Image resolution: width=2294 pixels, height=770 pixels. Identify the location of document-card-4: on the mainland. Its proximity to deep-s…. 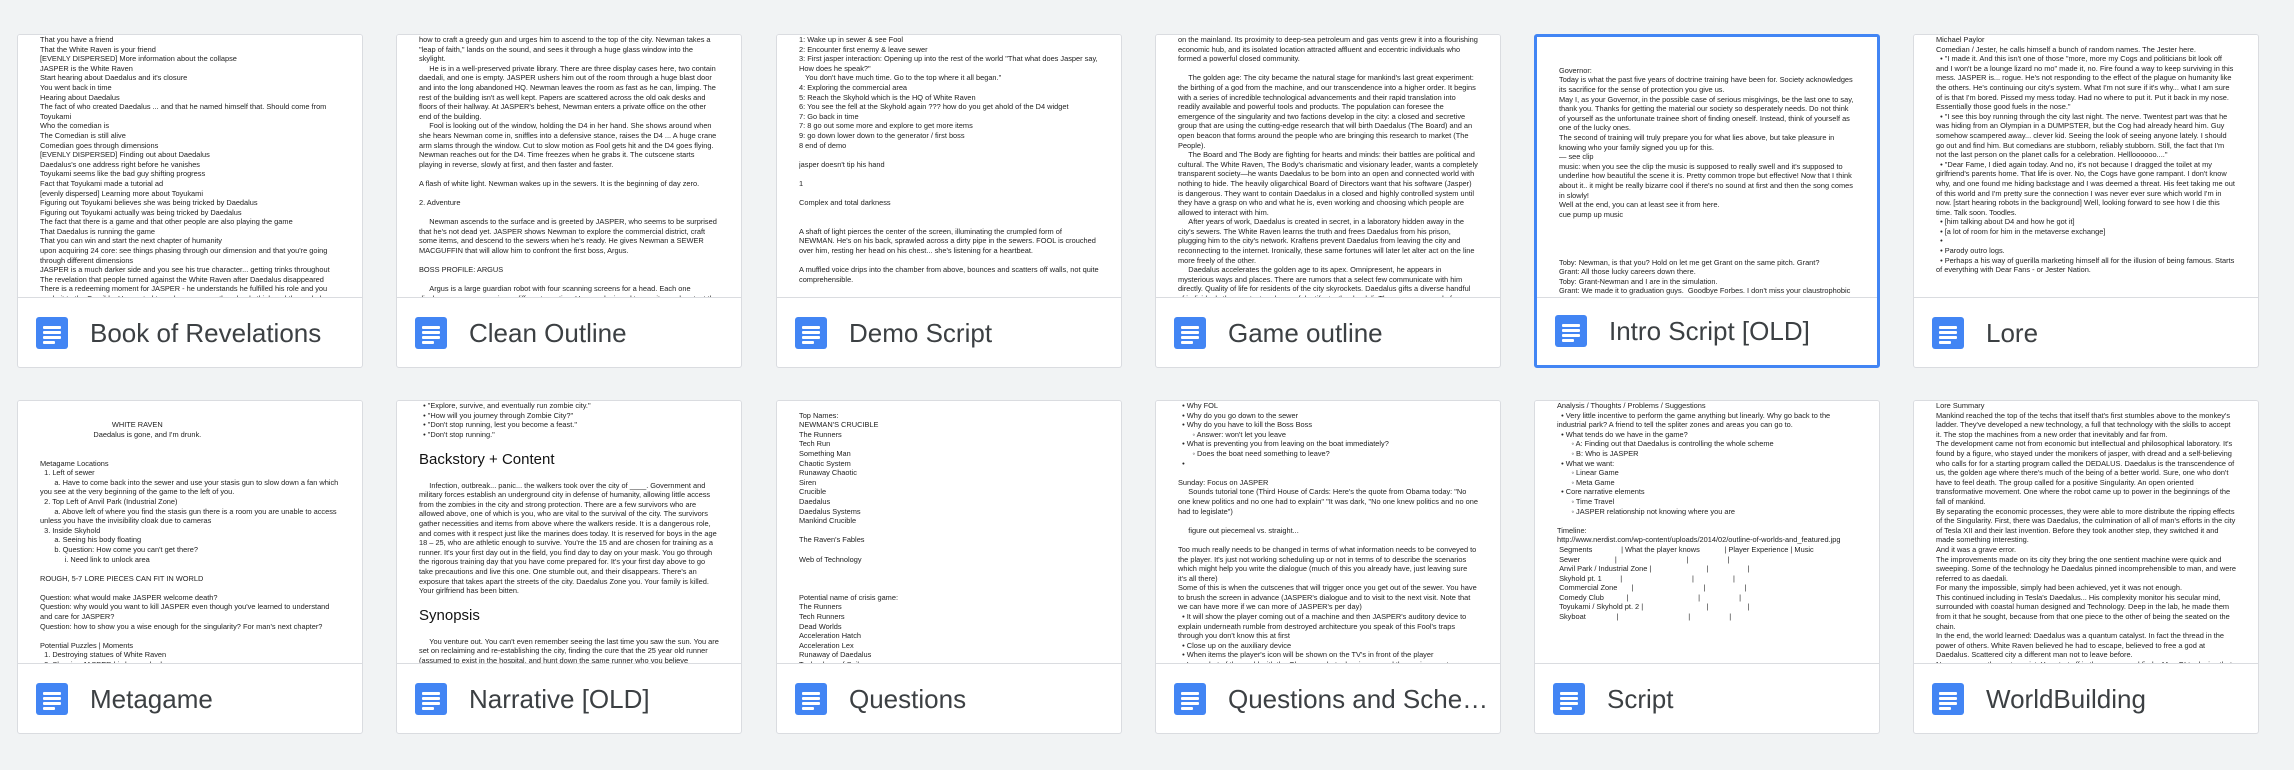
(1328, 201).